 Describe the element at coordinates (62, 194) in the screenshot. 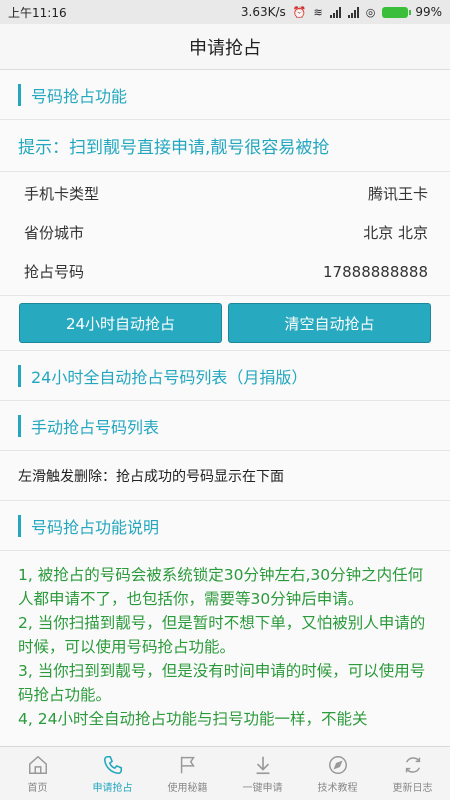

I see `field-label: 手机卡类型` at that location.